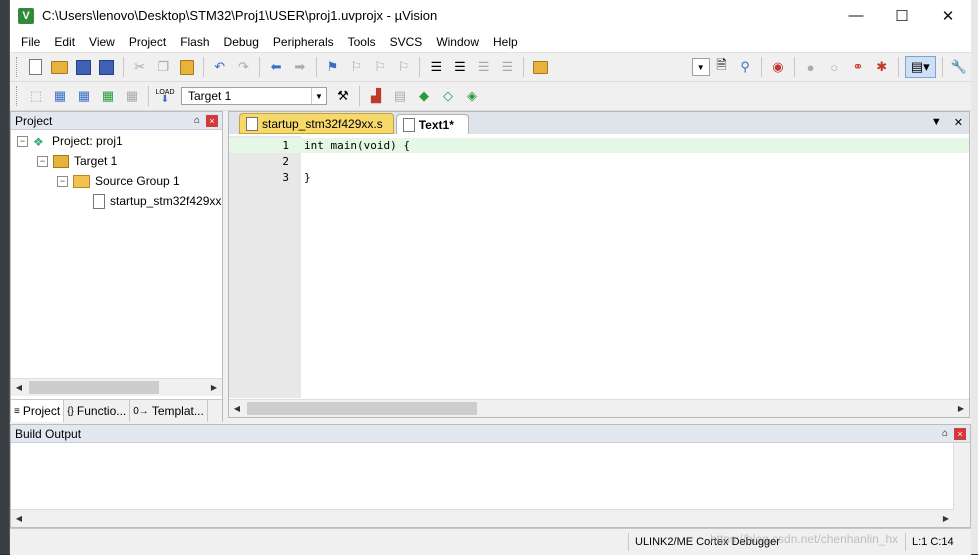 This screenshot has height=555, width=978. Describe the element at coordinates (194, 42) in the screenshot. I see `menu-flash: Flash` at that location.